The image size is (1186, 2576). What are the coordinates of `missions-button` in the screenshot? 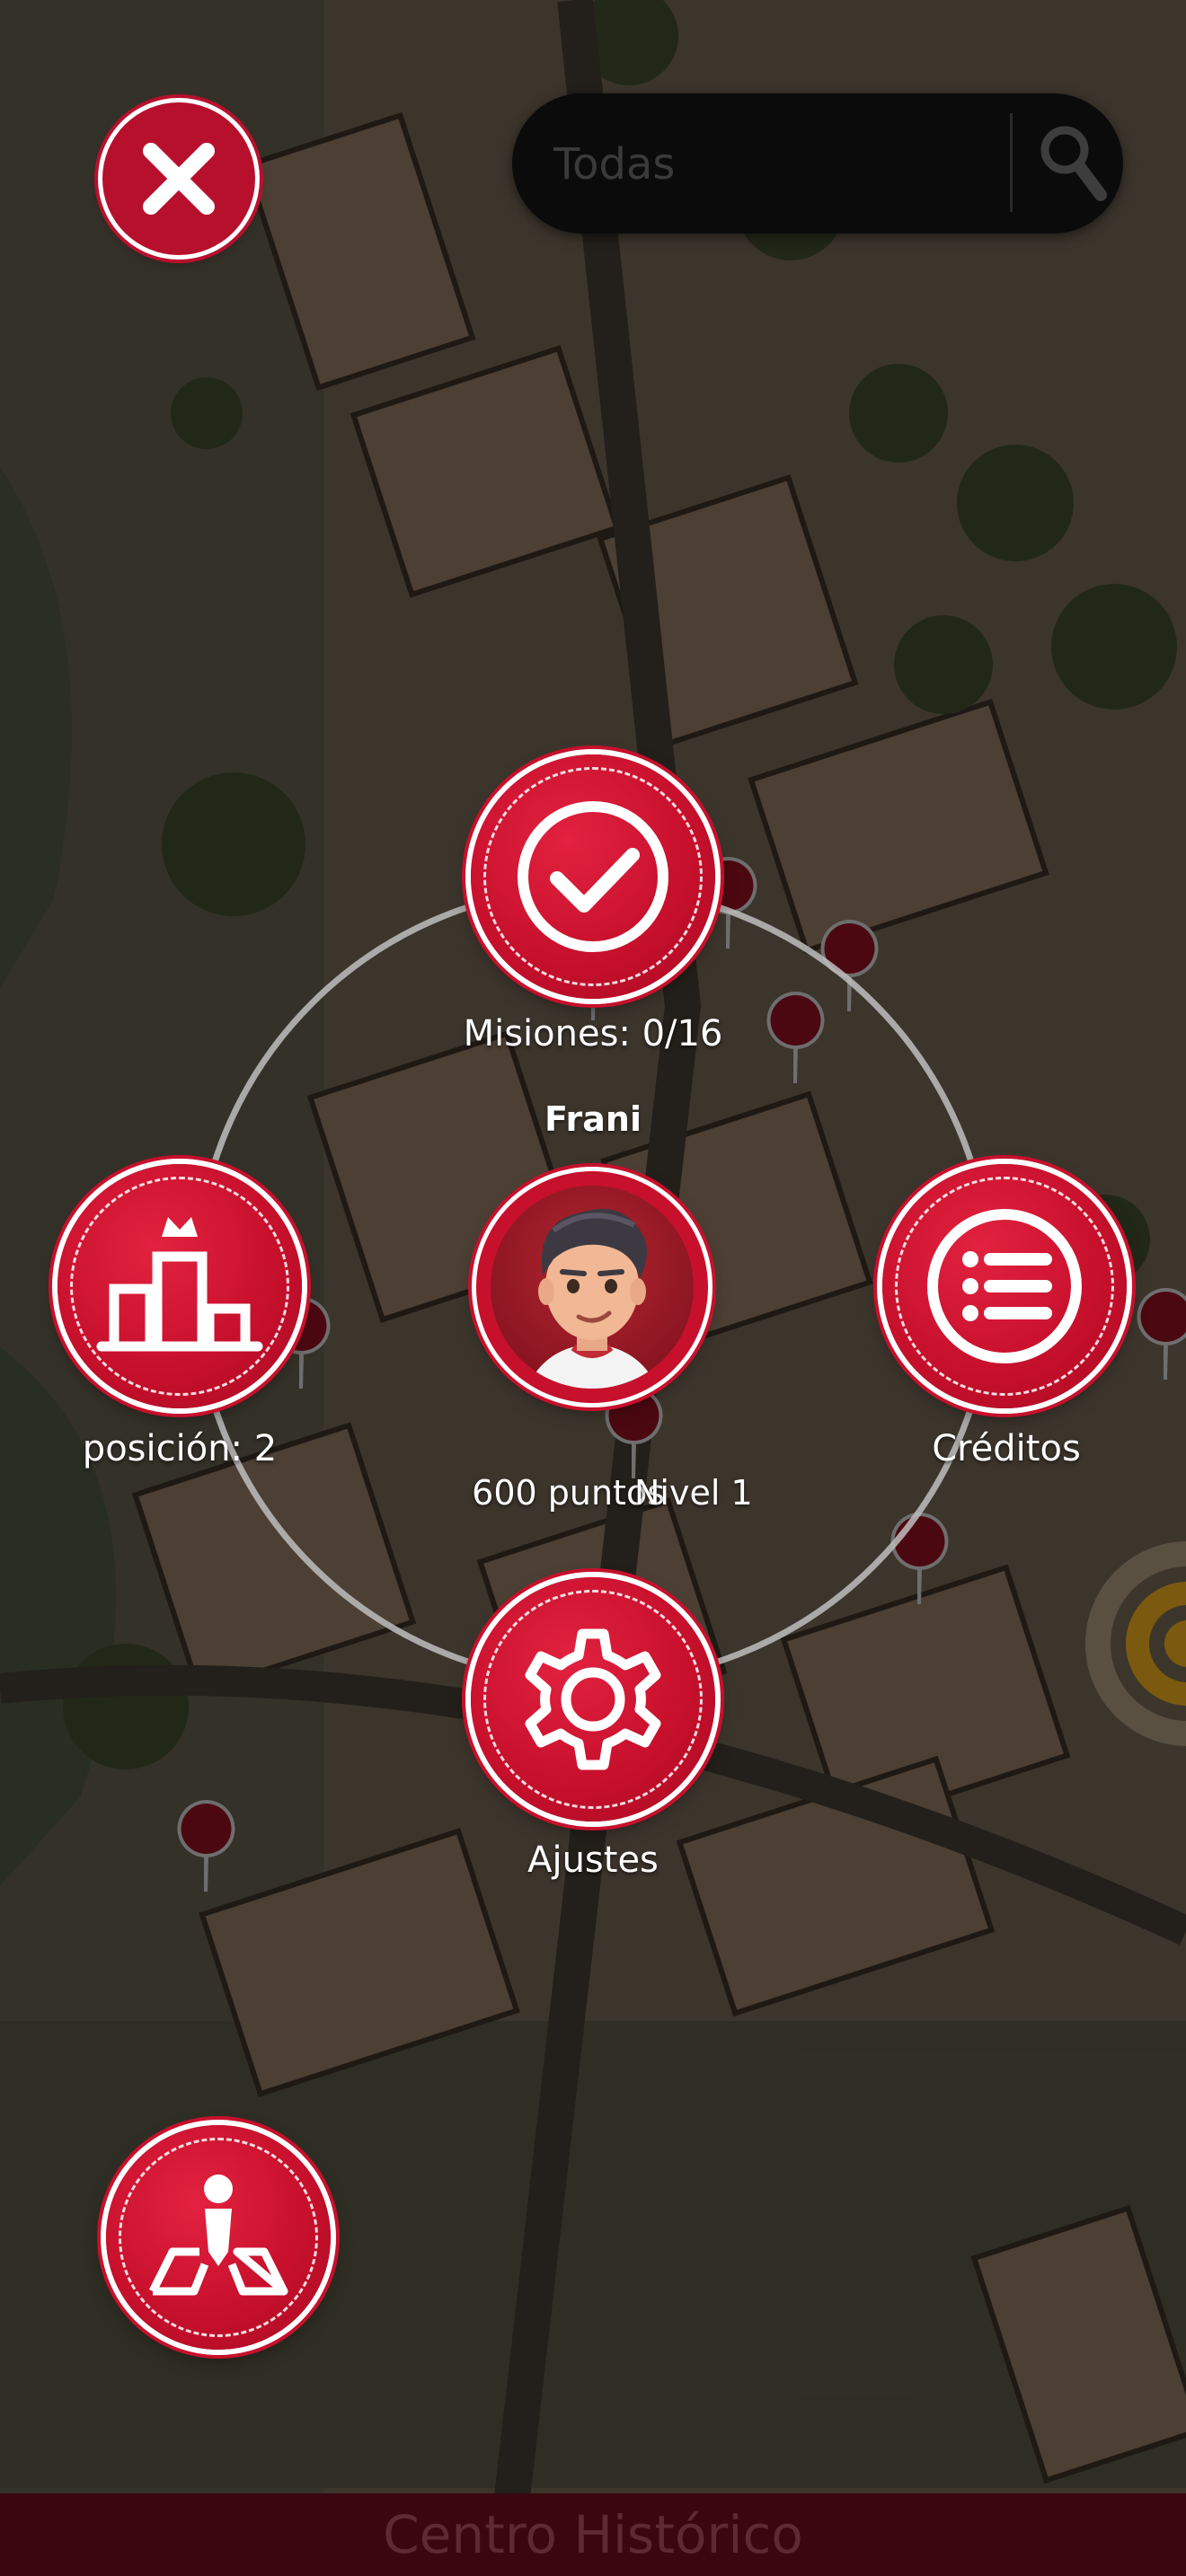 It's located at (593, 876).